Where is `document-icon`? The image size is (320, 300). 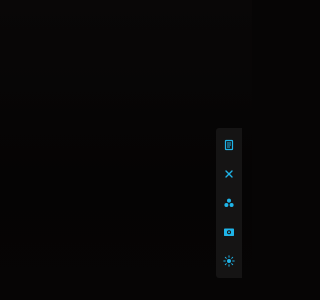 document-icon is located at coordinates (229, 144).